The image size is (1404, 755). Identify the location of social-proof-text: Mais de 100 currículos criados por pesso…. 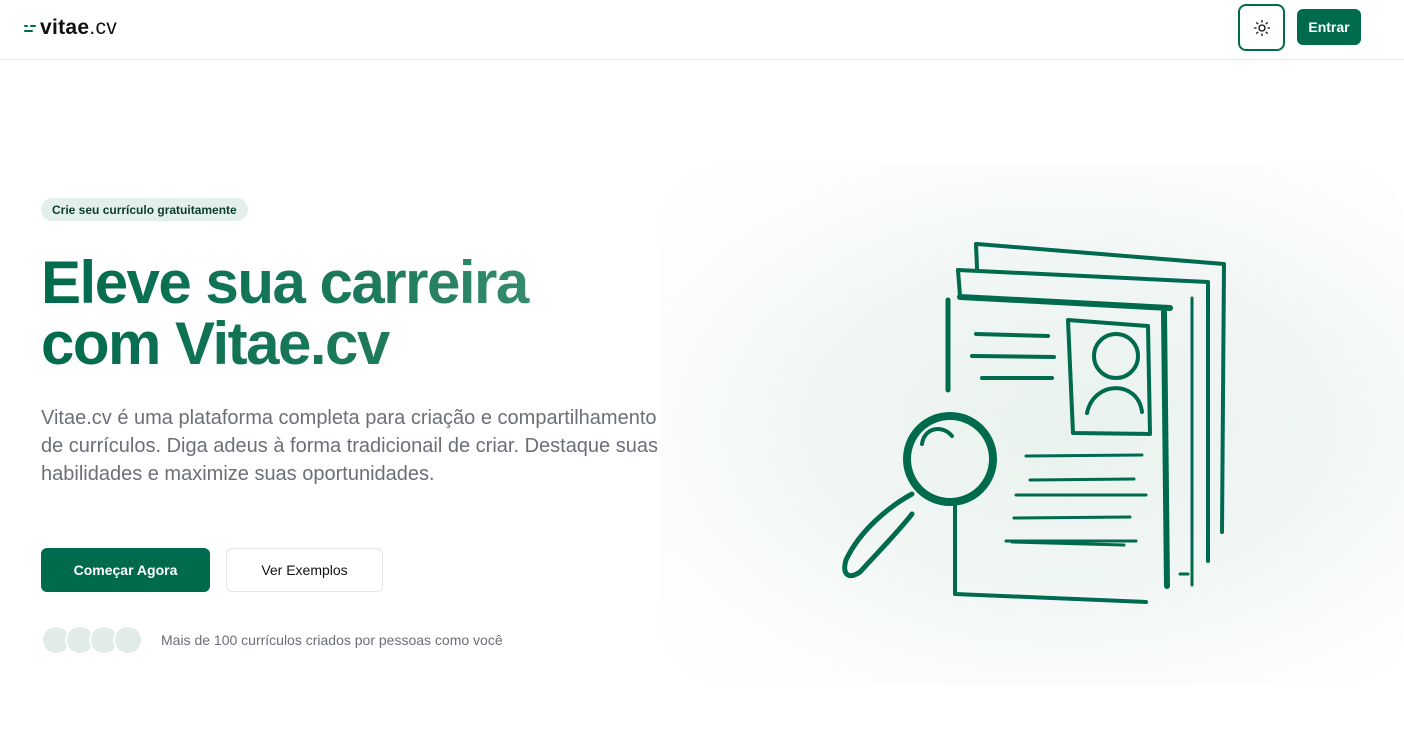
(332, 640).